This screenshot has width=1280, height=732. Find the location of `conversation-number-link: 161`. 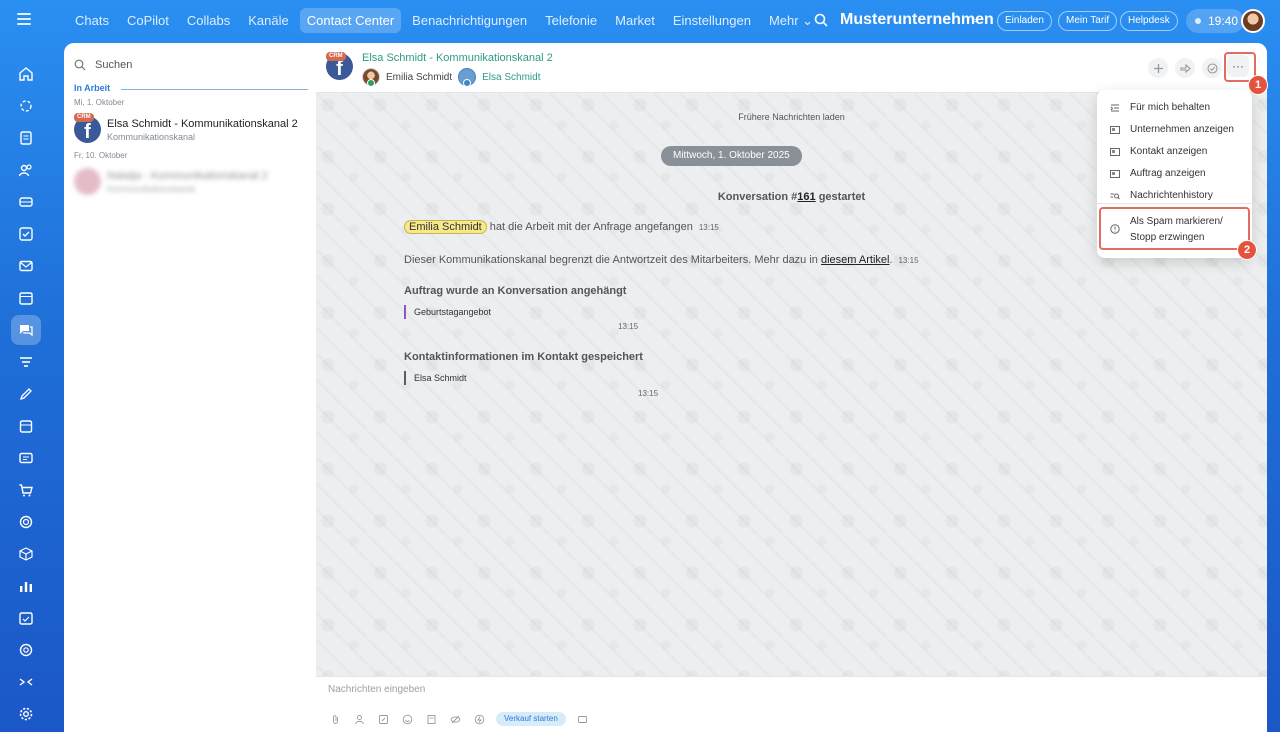

conversation-number-link: 161 is located at coordinates (806, 197).